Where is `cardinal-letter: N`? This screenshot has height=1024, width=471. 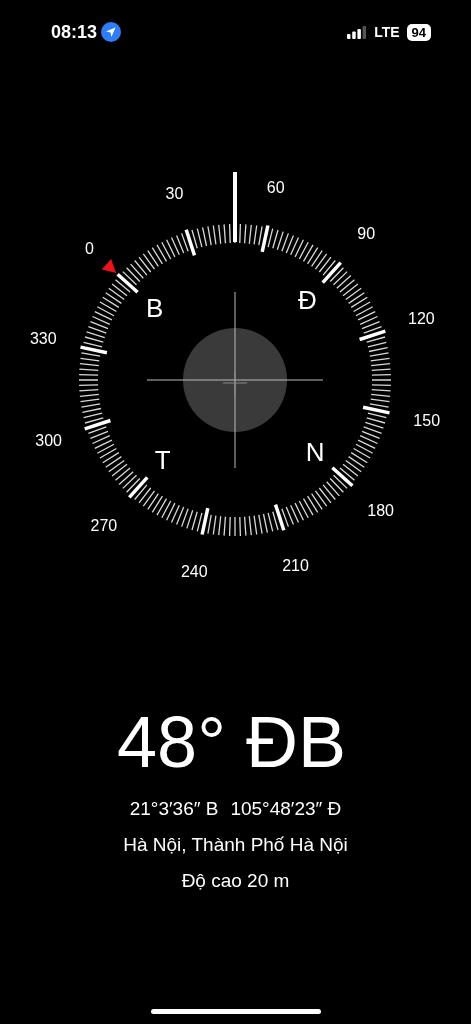 cardinal-letter: N is located at coordinates (315, 452).